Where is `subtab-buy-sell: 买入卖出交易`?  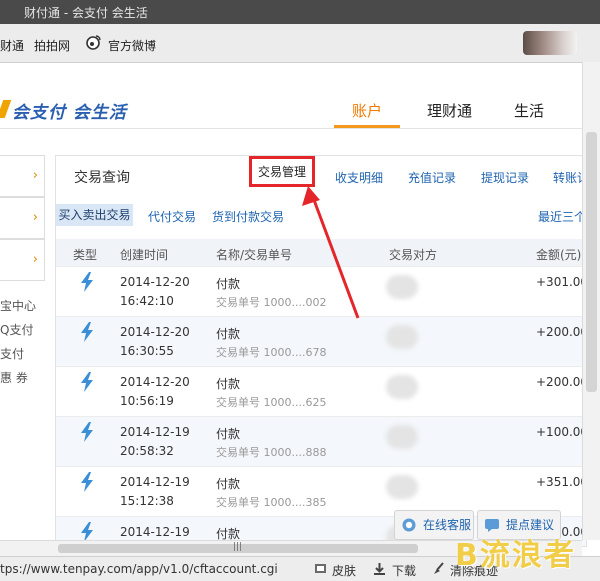
subtab-buy-sell: 买入卖出交易 is located at coordinates (94, 215).